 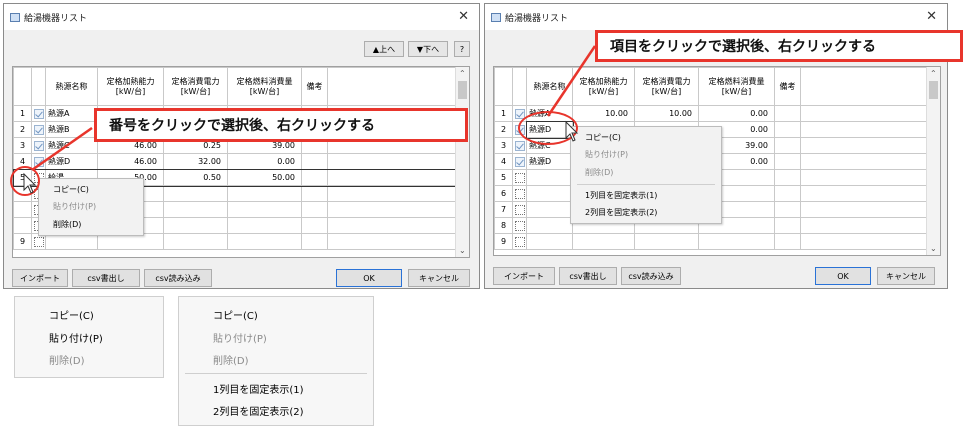 What do you see at coordinates (276, 373) in the screenshot?
I see `menu-separator` at bounding box center [276, 373].